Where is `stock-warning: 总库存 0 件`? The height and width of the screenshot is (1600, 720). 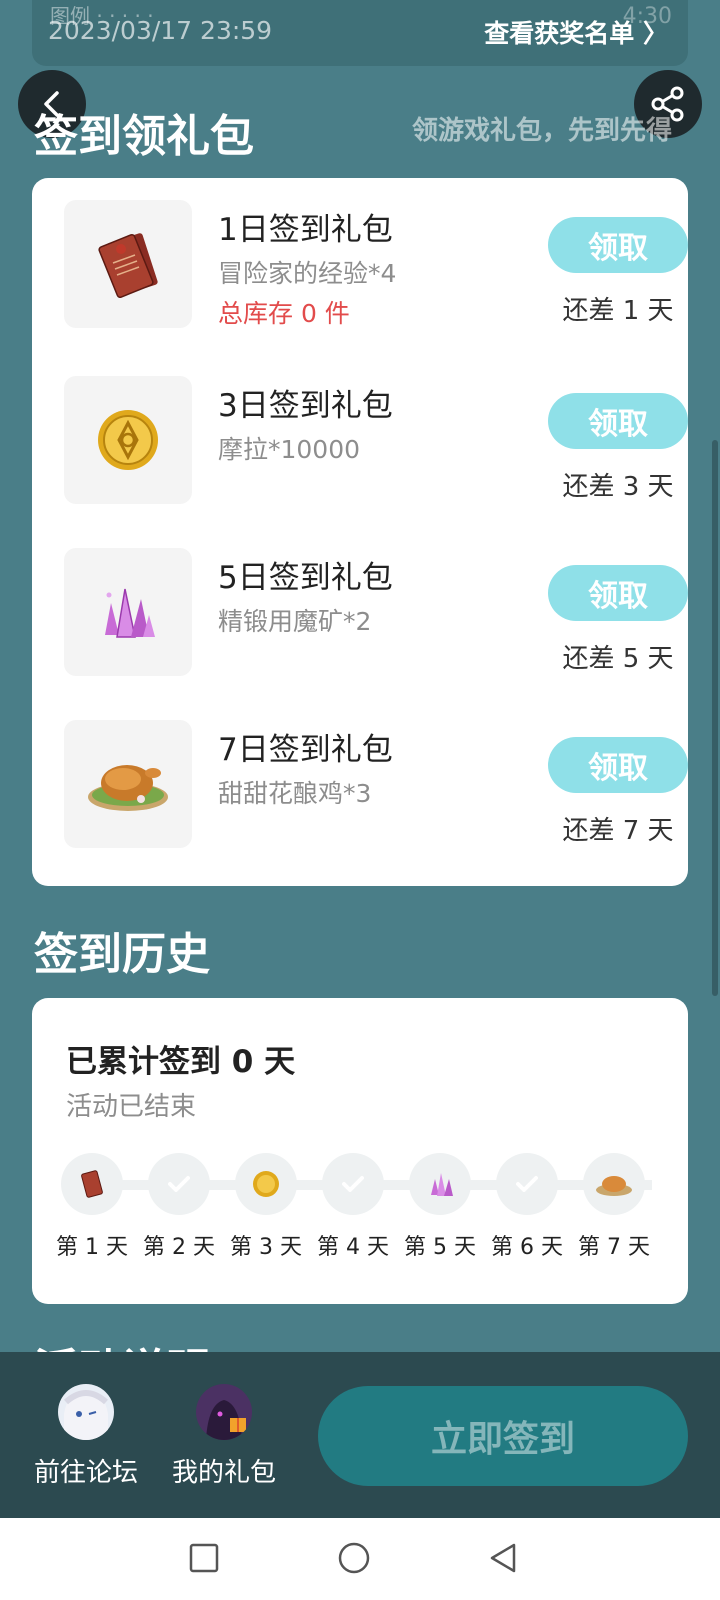
stock-warning: 总库存 0 件 is located at coordinates (284, 313).